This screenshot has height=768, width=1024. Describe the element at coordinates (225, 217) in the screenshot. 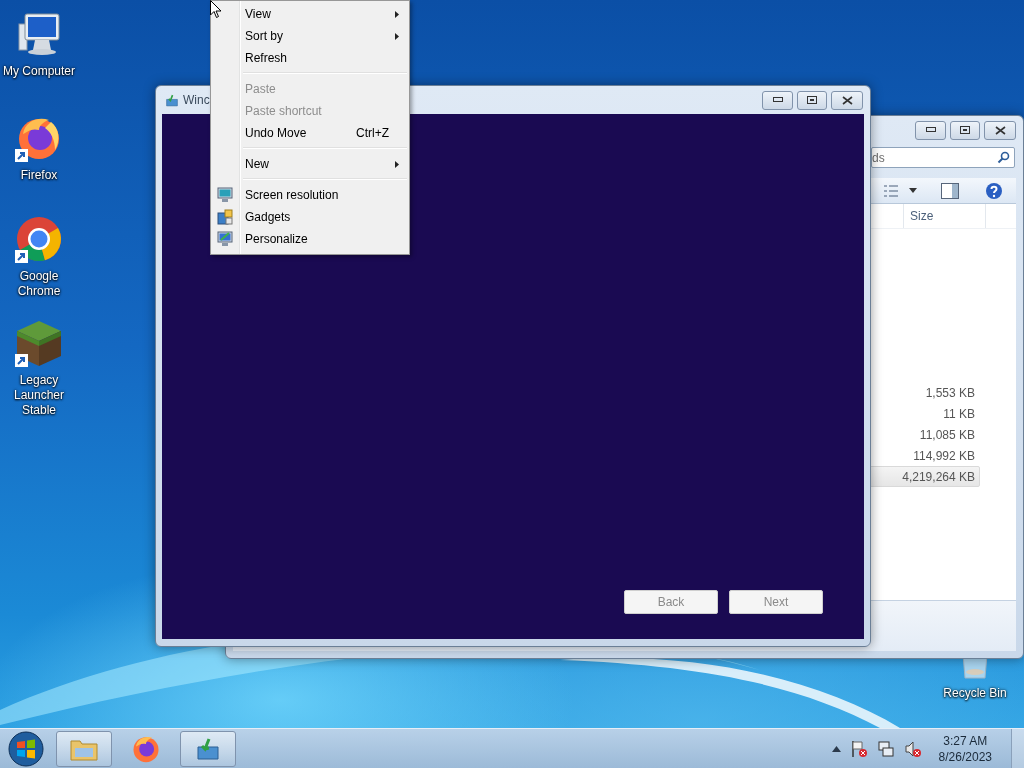

I see `gadgets-icon` at that location.